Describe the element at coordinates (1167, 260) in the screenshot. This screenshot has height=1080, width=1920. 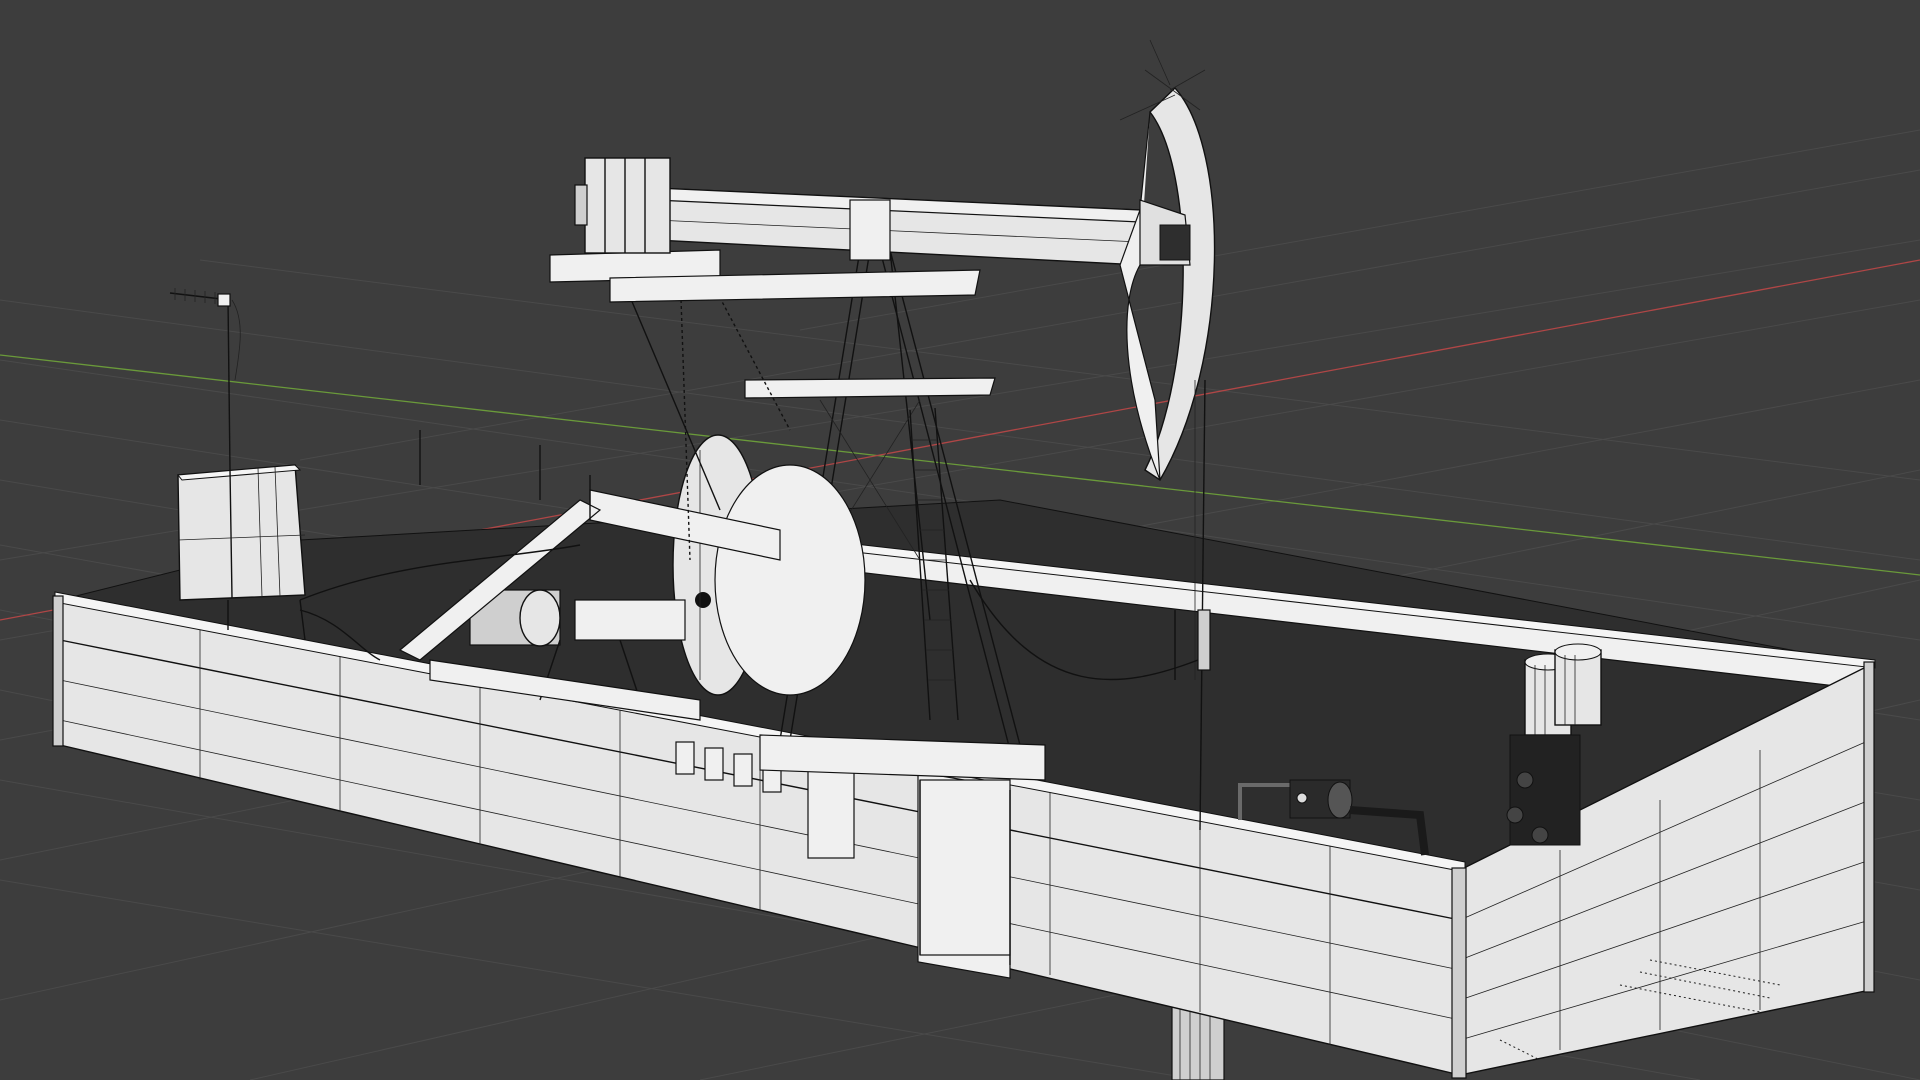
I see `horse-head` at that location.